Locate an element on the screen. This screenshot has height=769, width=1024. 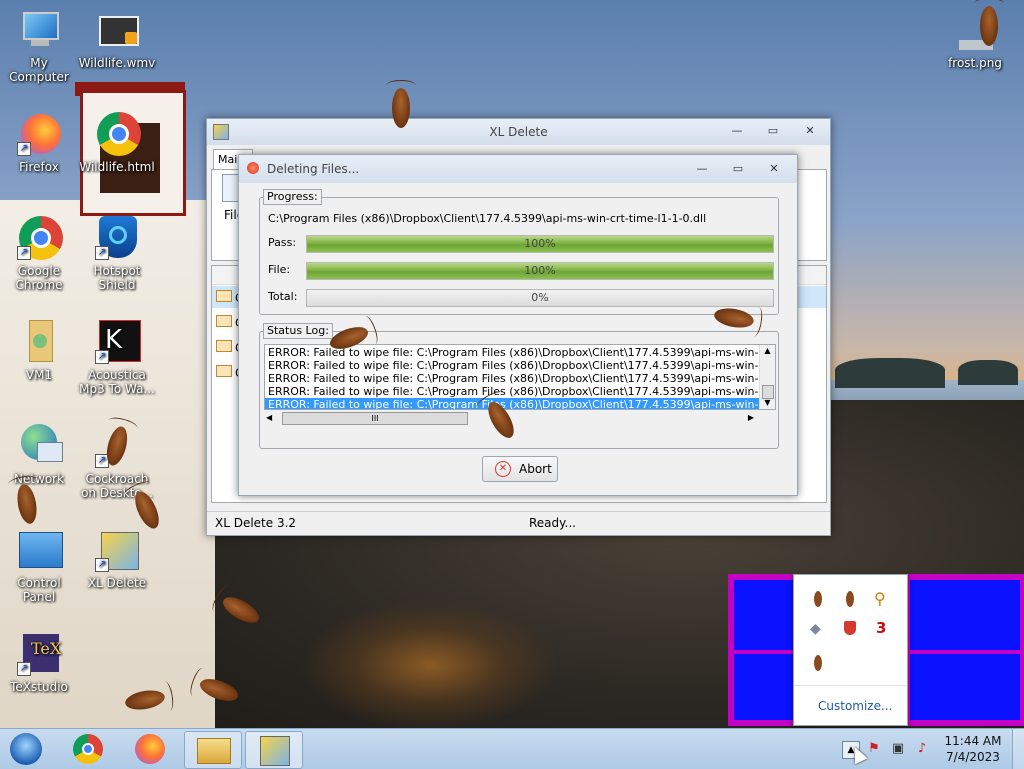
firefox-icon is located at coordinates (150, 749).